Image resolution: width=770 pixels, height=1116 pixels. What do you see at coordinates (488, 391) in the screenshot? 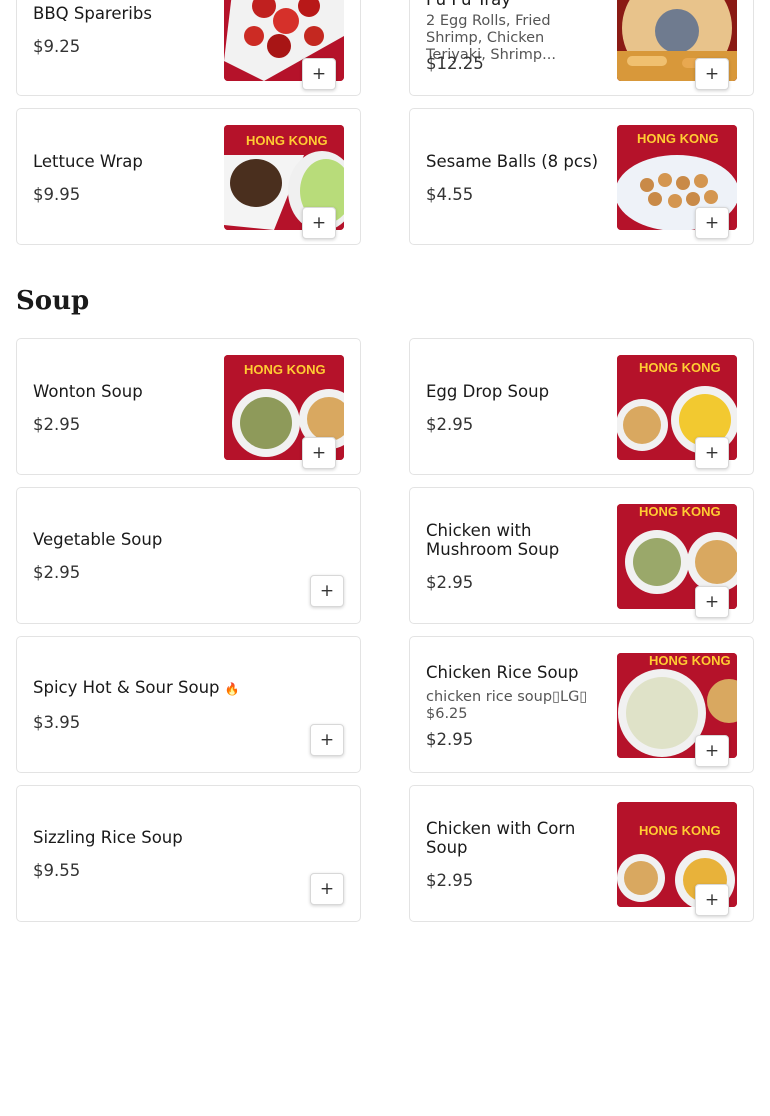
I see `item-name: Egg Drop Soup` at bounding box center [488, 391].